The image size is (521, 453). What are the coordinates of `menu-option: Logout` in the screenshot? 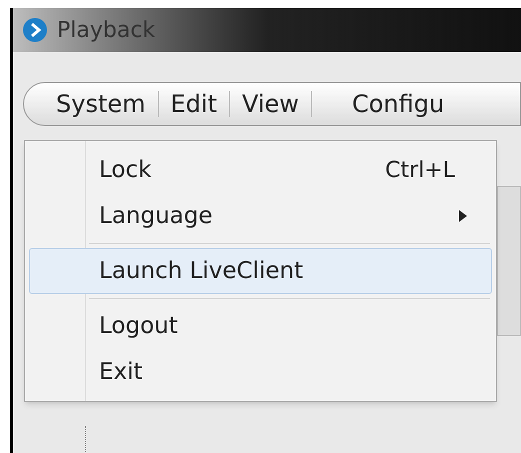 It's located at (260, 326).